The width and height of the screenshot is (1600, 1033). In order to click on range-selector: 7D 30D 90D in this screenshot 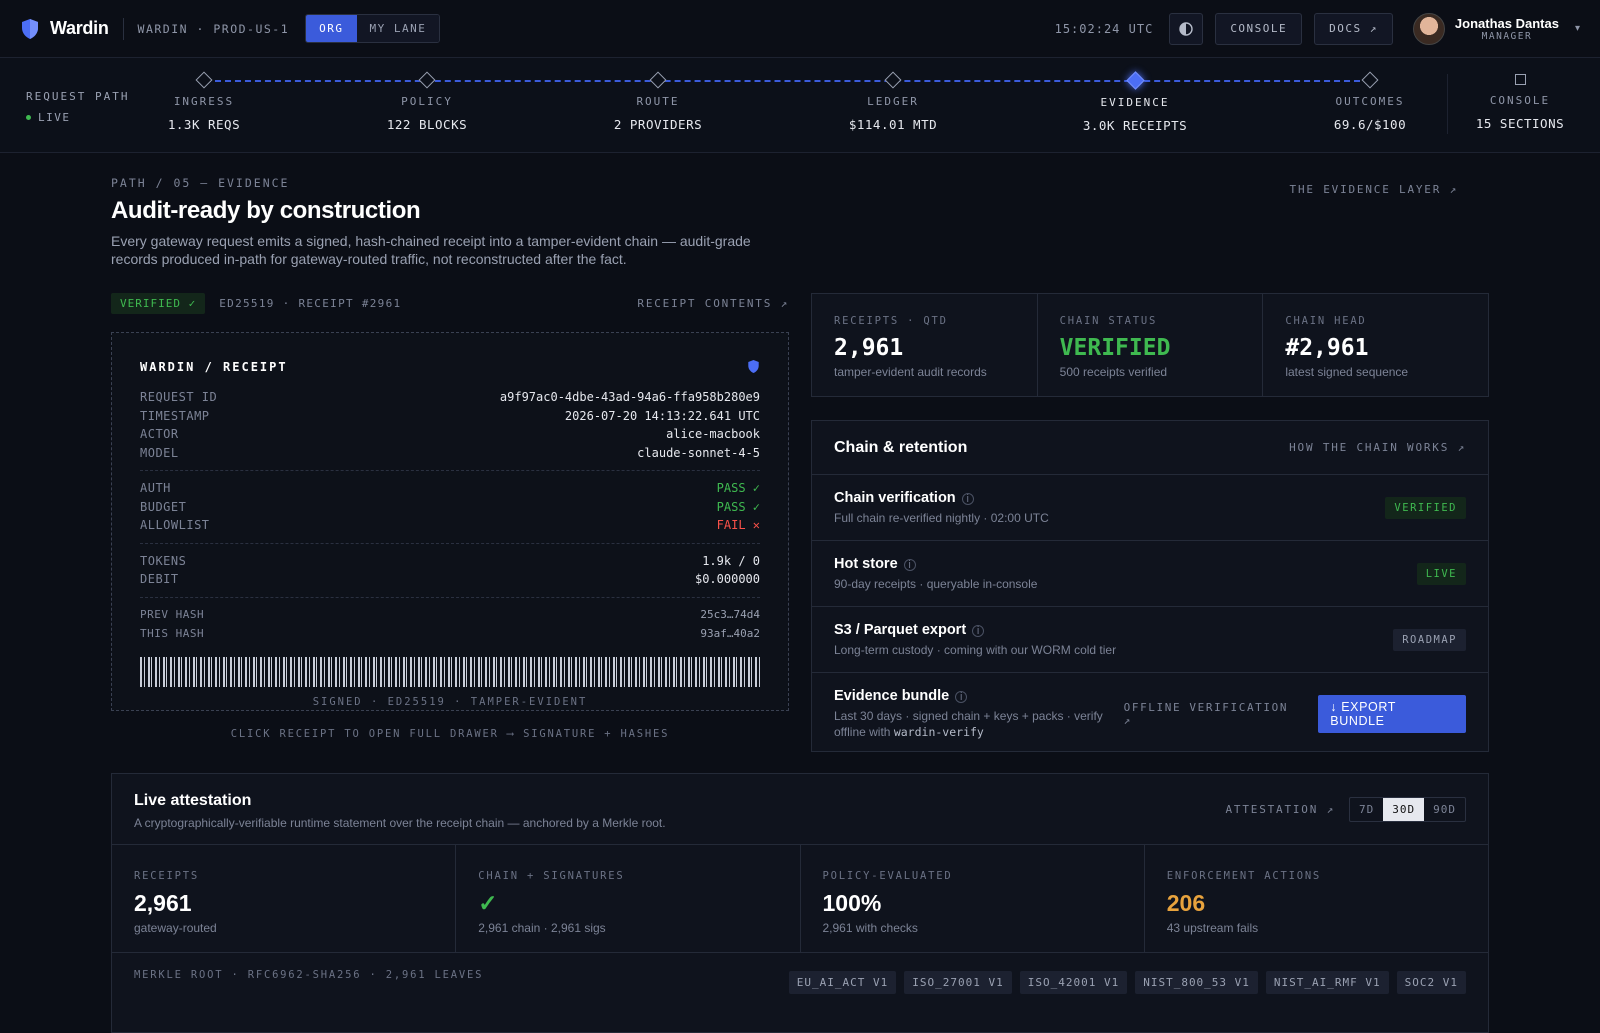, I will do `click(1407, 809)`.